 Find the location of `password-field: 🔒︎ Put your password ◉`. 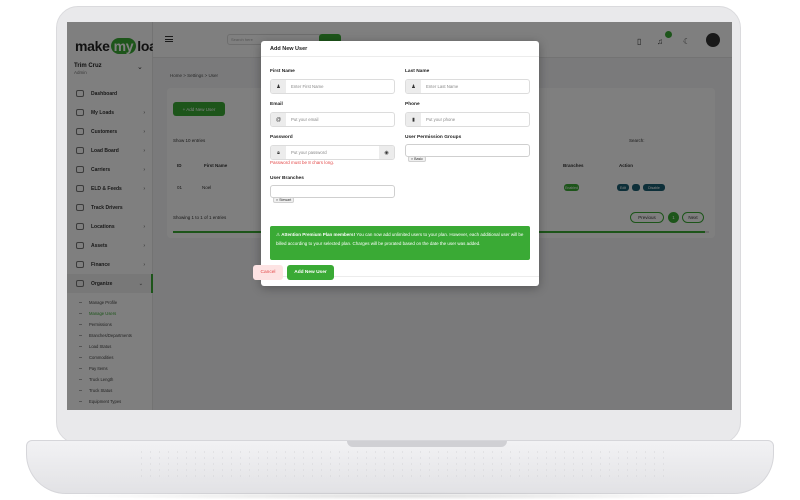

password-field: 🔒︎ Put your password ◉ is located at coordinates (332, 152).